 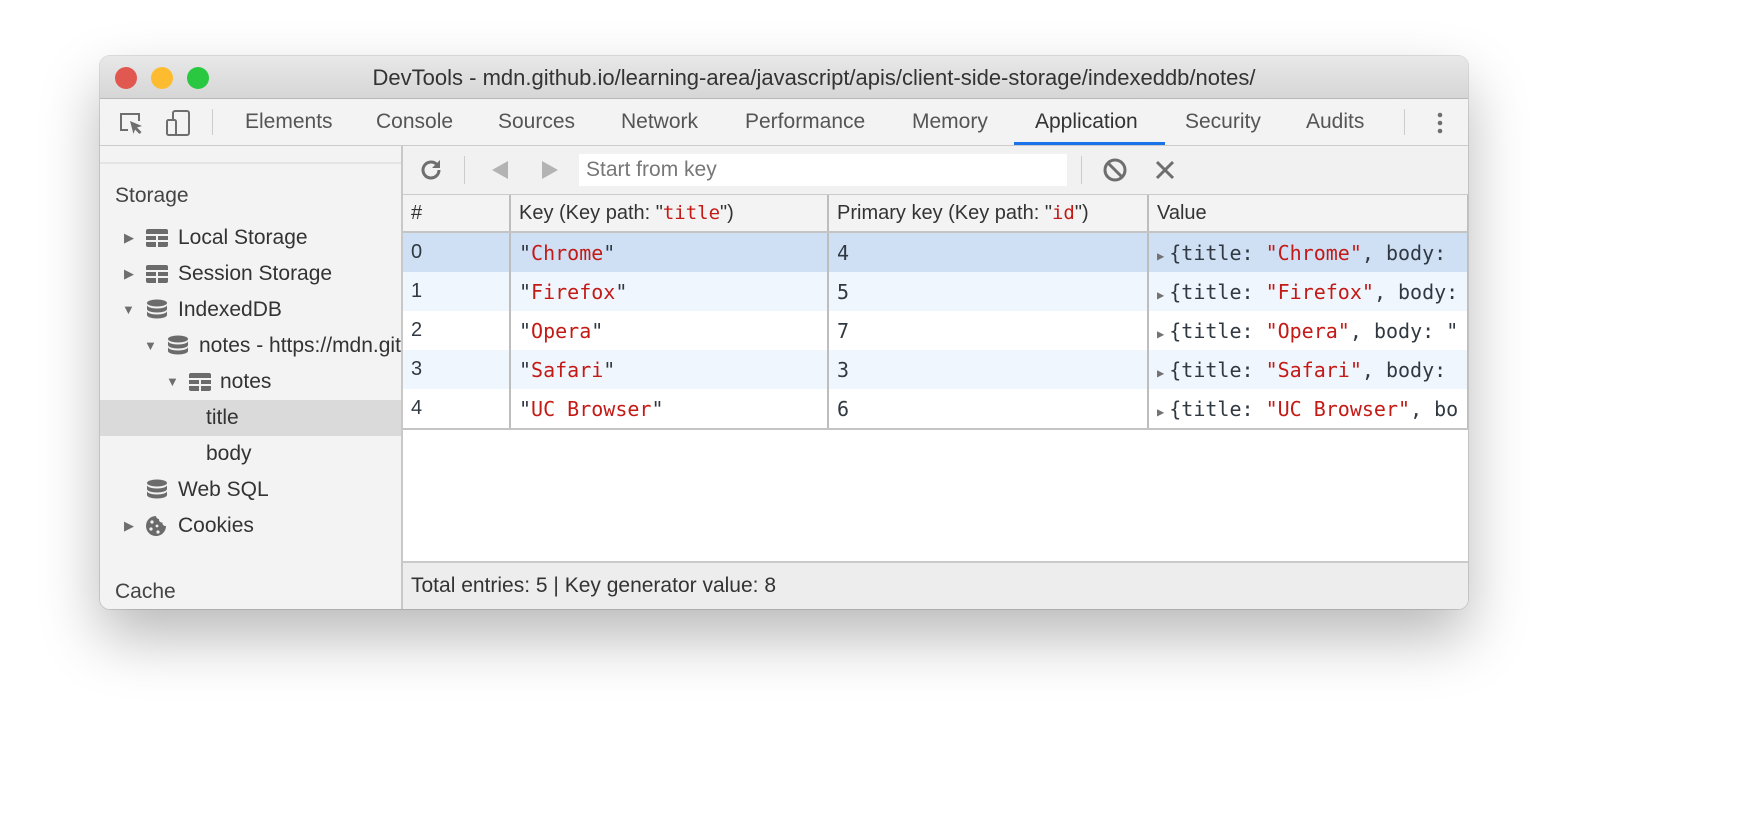 I want to click on value-title-string: "Chrome", so click(x=1313, y=252).